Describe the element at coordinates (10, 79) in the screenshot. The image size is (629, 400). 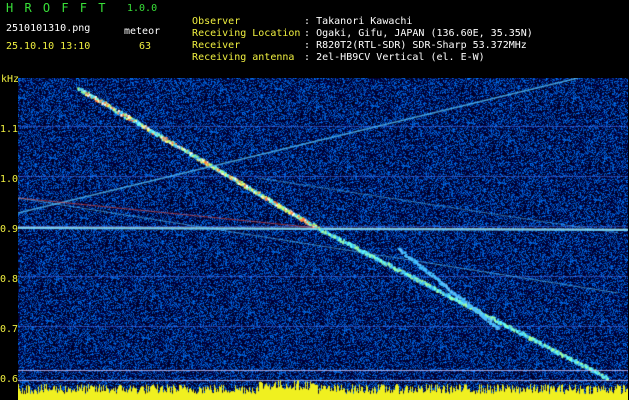
I see `y-axis-unit: kHz` at that location.